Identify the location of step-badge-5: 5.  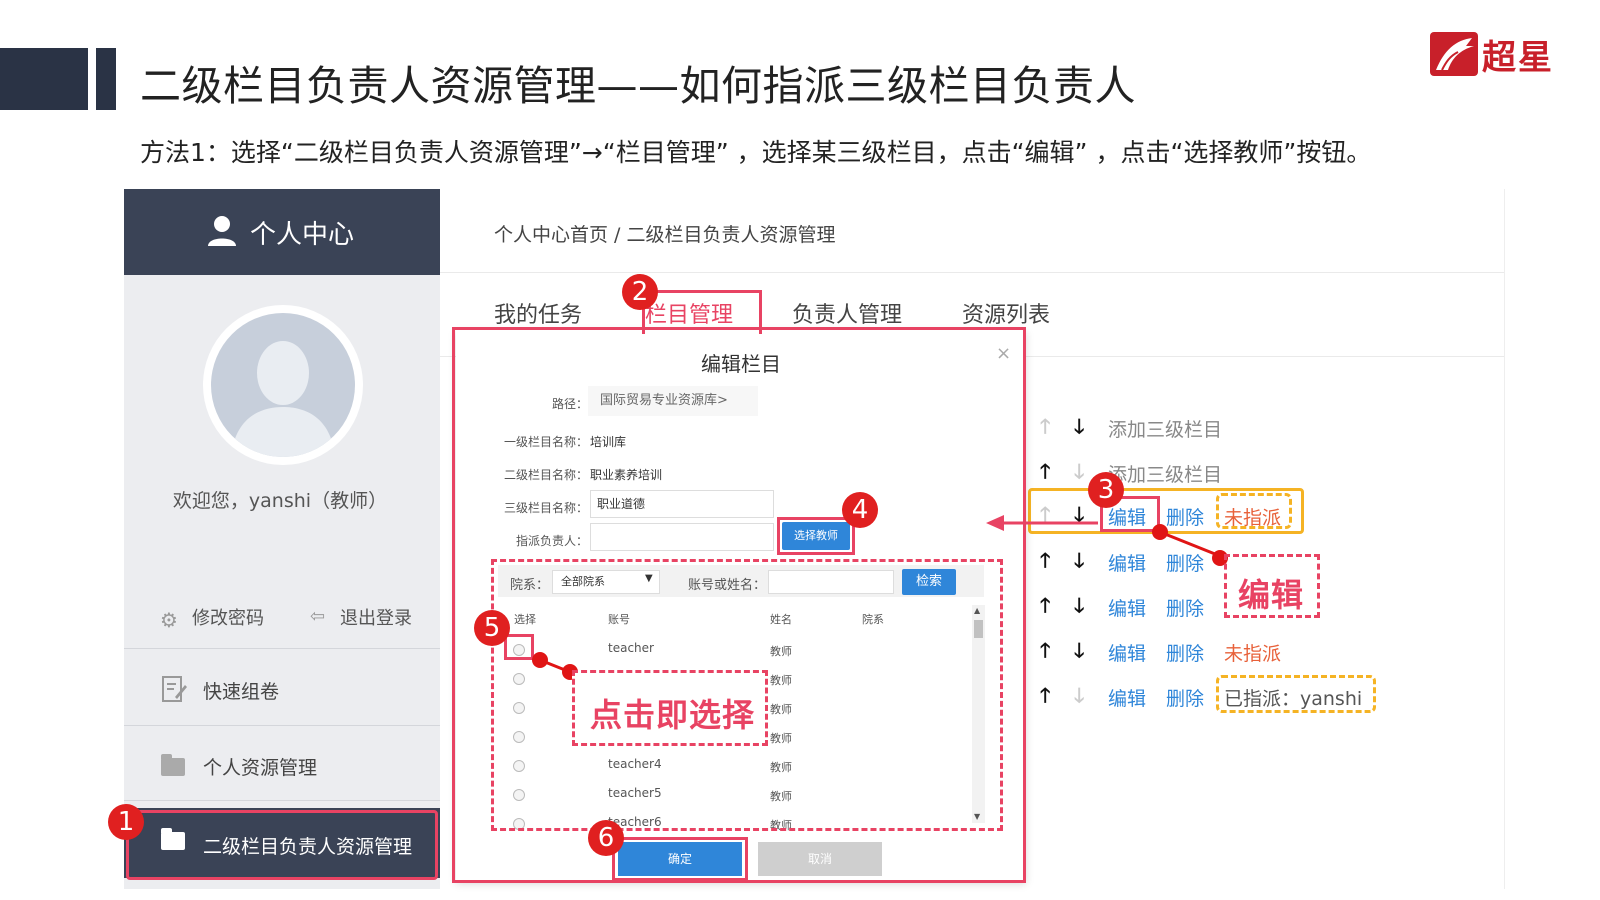
(492, 628).